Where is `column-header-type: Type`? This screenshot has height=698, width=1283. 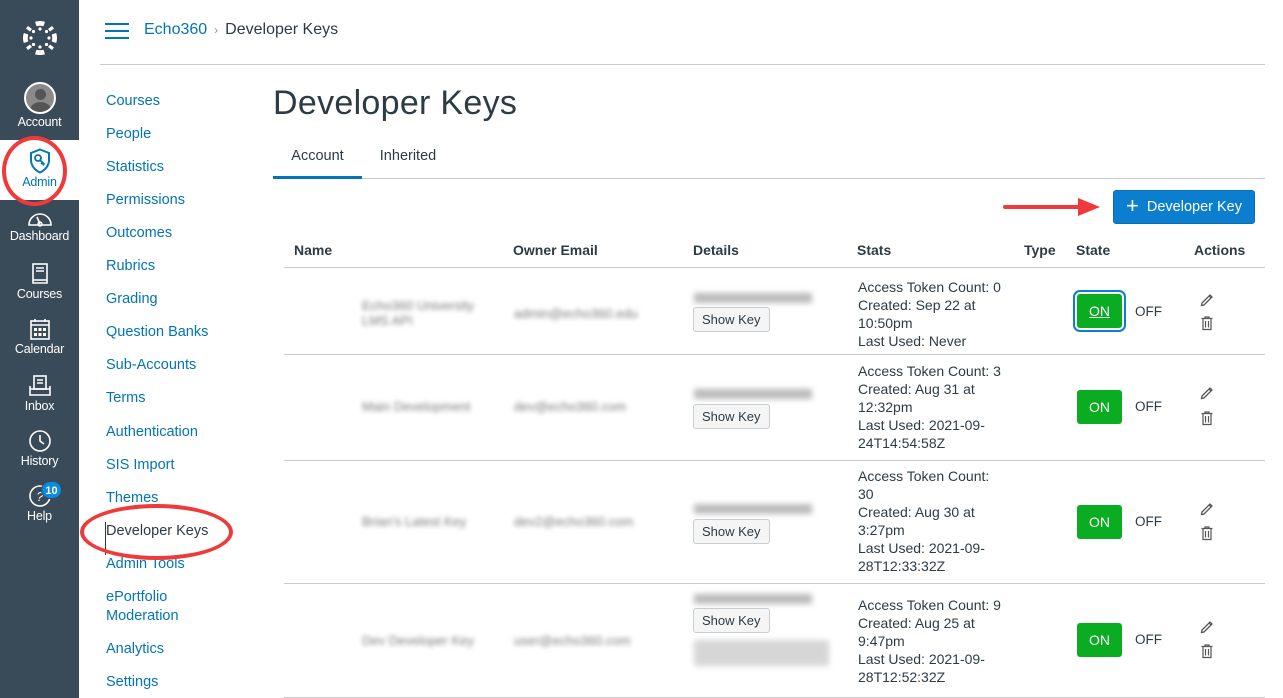
column-header-type: Type is located at coordinates (1040, 250).